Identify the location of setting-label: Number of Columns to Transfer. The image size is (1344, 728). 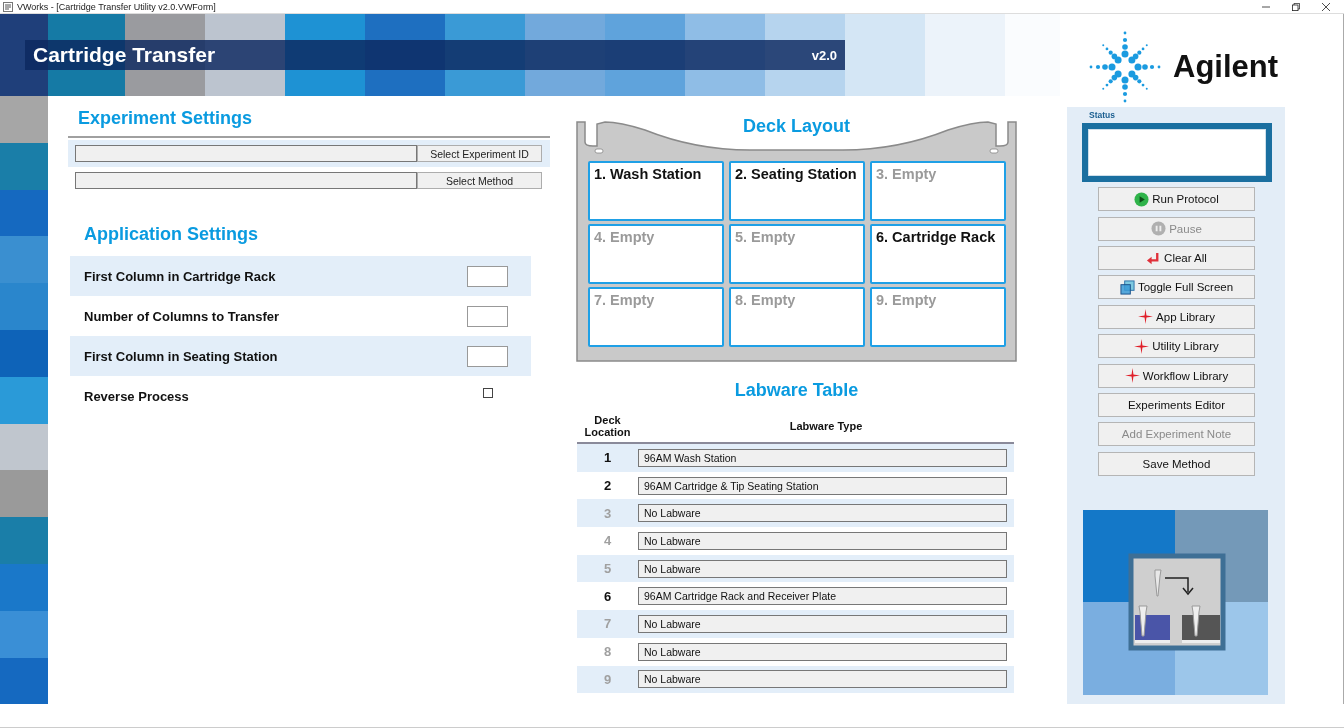
(182, 316).